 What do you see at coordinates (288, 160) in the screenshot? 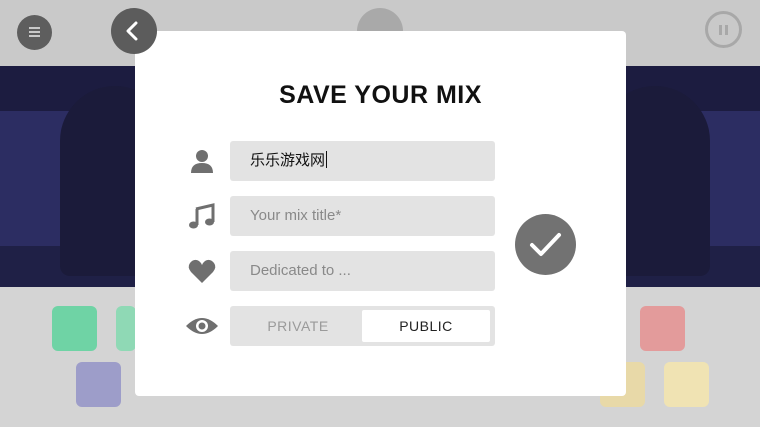
I see `name-field-value: 乐乐游戏网` at bounding box center [288, 160].